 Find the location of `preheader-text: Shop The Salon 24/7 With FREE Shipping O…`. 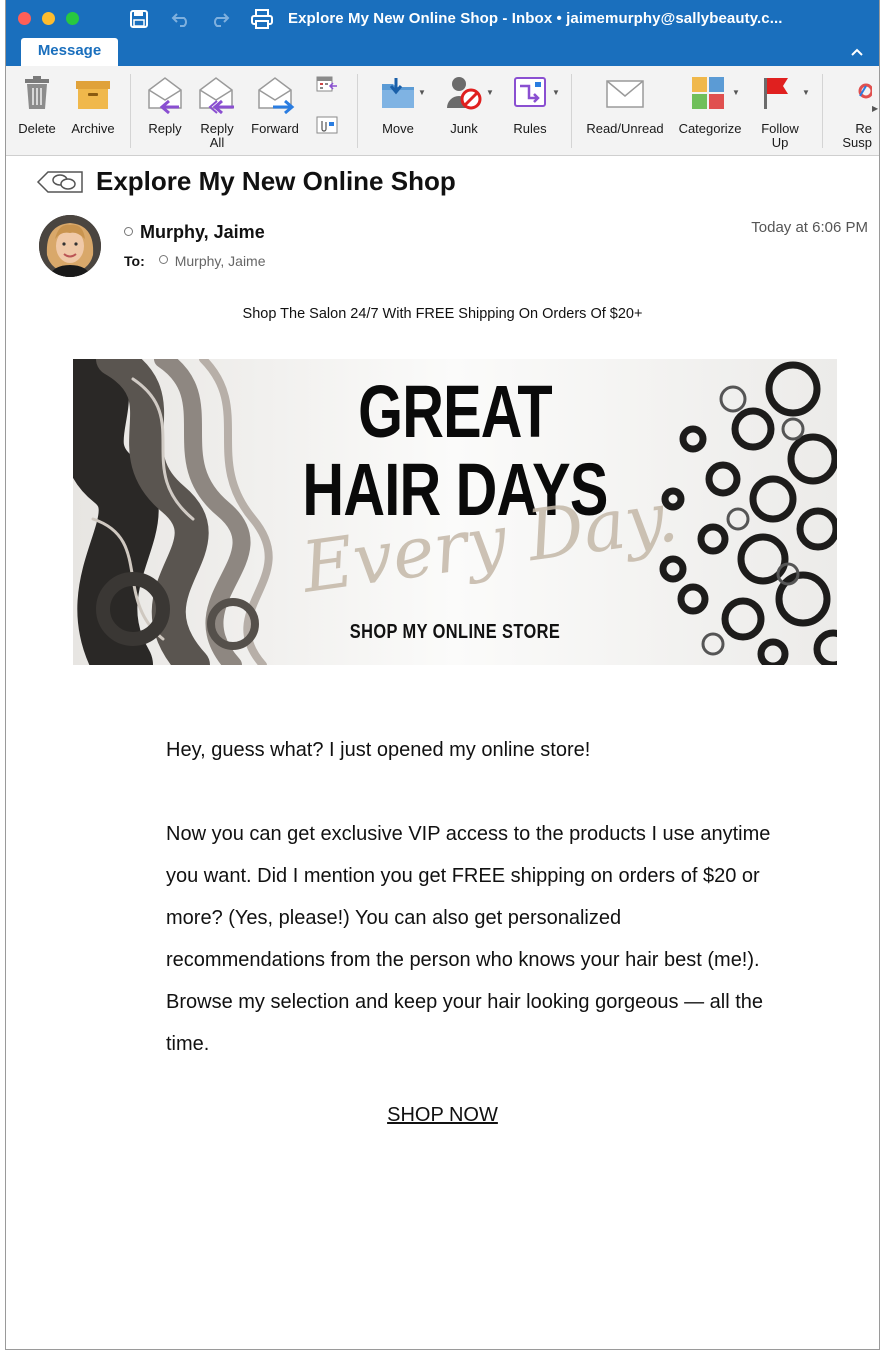

preheader-text: Shop The Salon 24/7 With FREE Shipping O… is located at coordinates (442, 314).